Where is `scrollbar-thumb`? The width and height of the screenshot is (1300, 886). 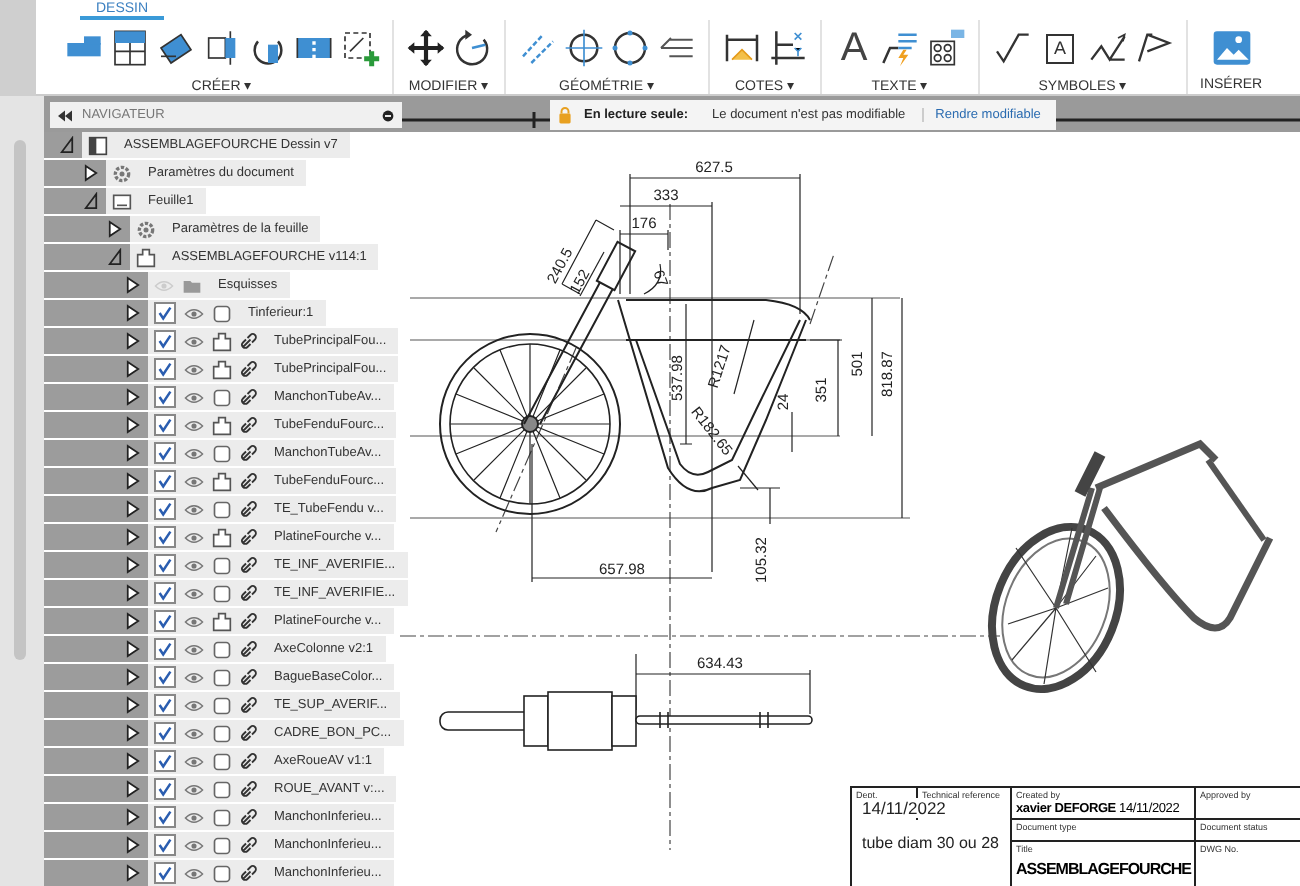
scrollbar-thumb is located at coordinates (20, 400).